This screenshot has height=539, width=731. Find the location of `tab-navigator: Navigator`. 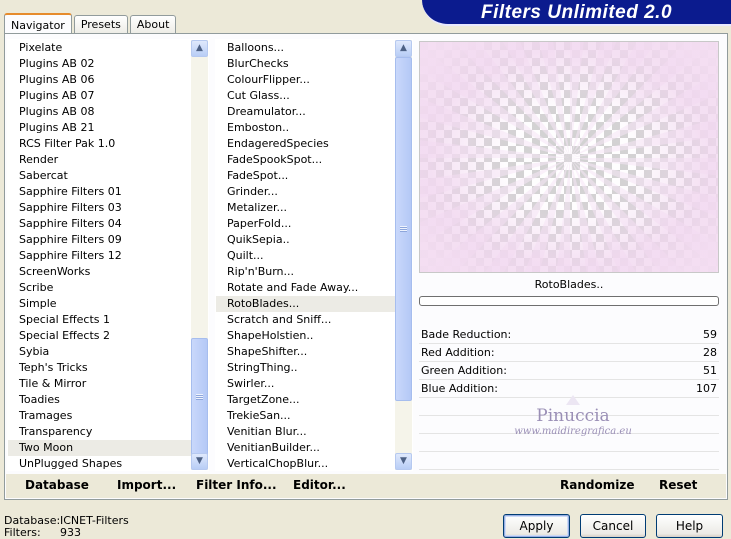

tab-navigator: Navigator is located at coordinates (38, 24).